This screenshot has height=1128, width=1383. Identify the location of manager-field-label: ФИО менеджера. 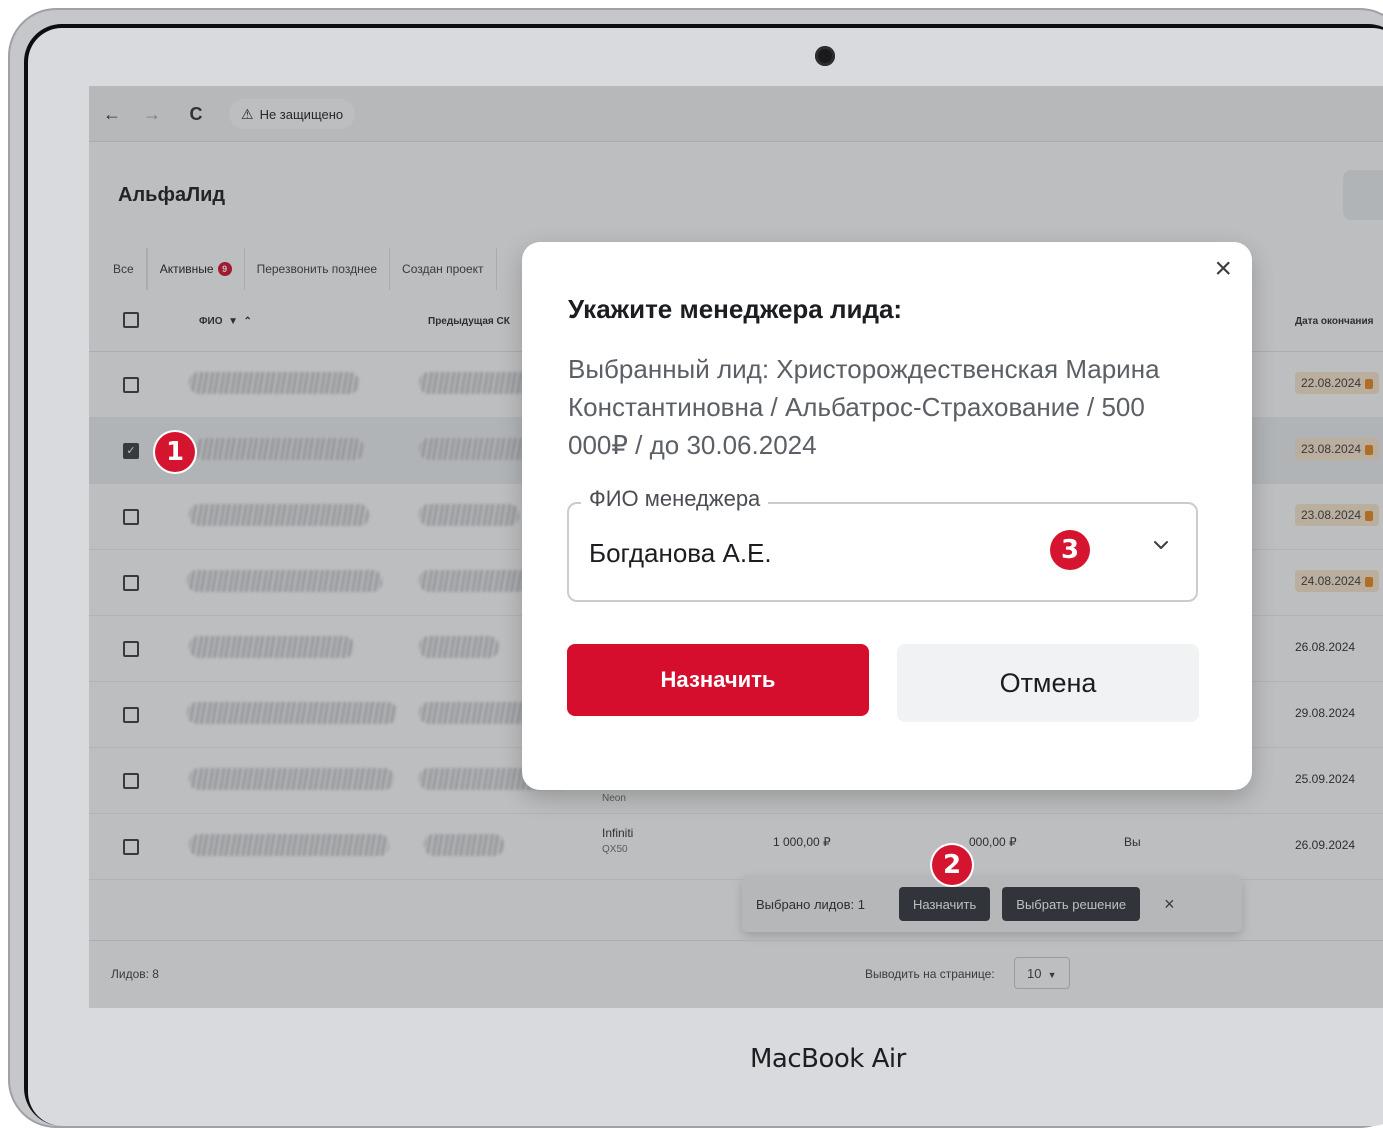
(675, 499).